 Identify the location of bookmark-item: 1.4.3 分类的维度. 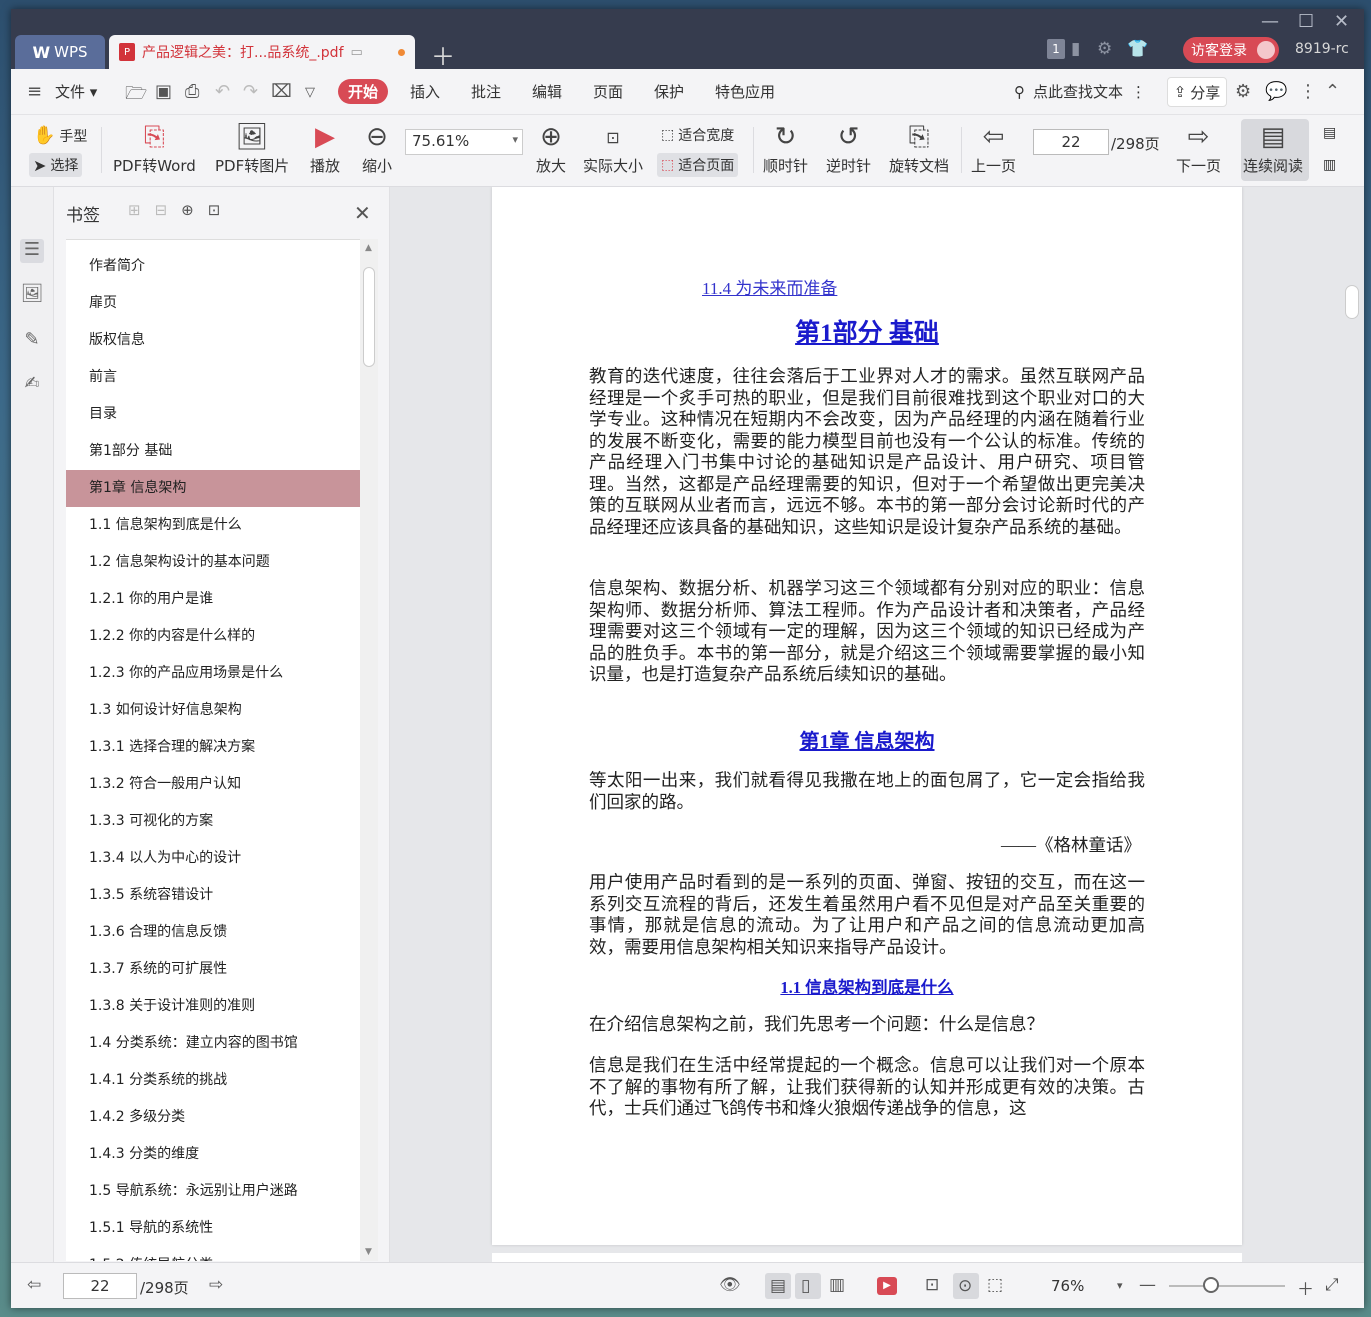
(213, 1154).